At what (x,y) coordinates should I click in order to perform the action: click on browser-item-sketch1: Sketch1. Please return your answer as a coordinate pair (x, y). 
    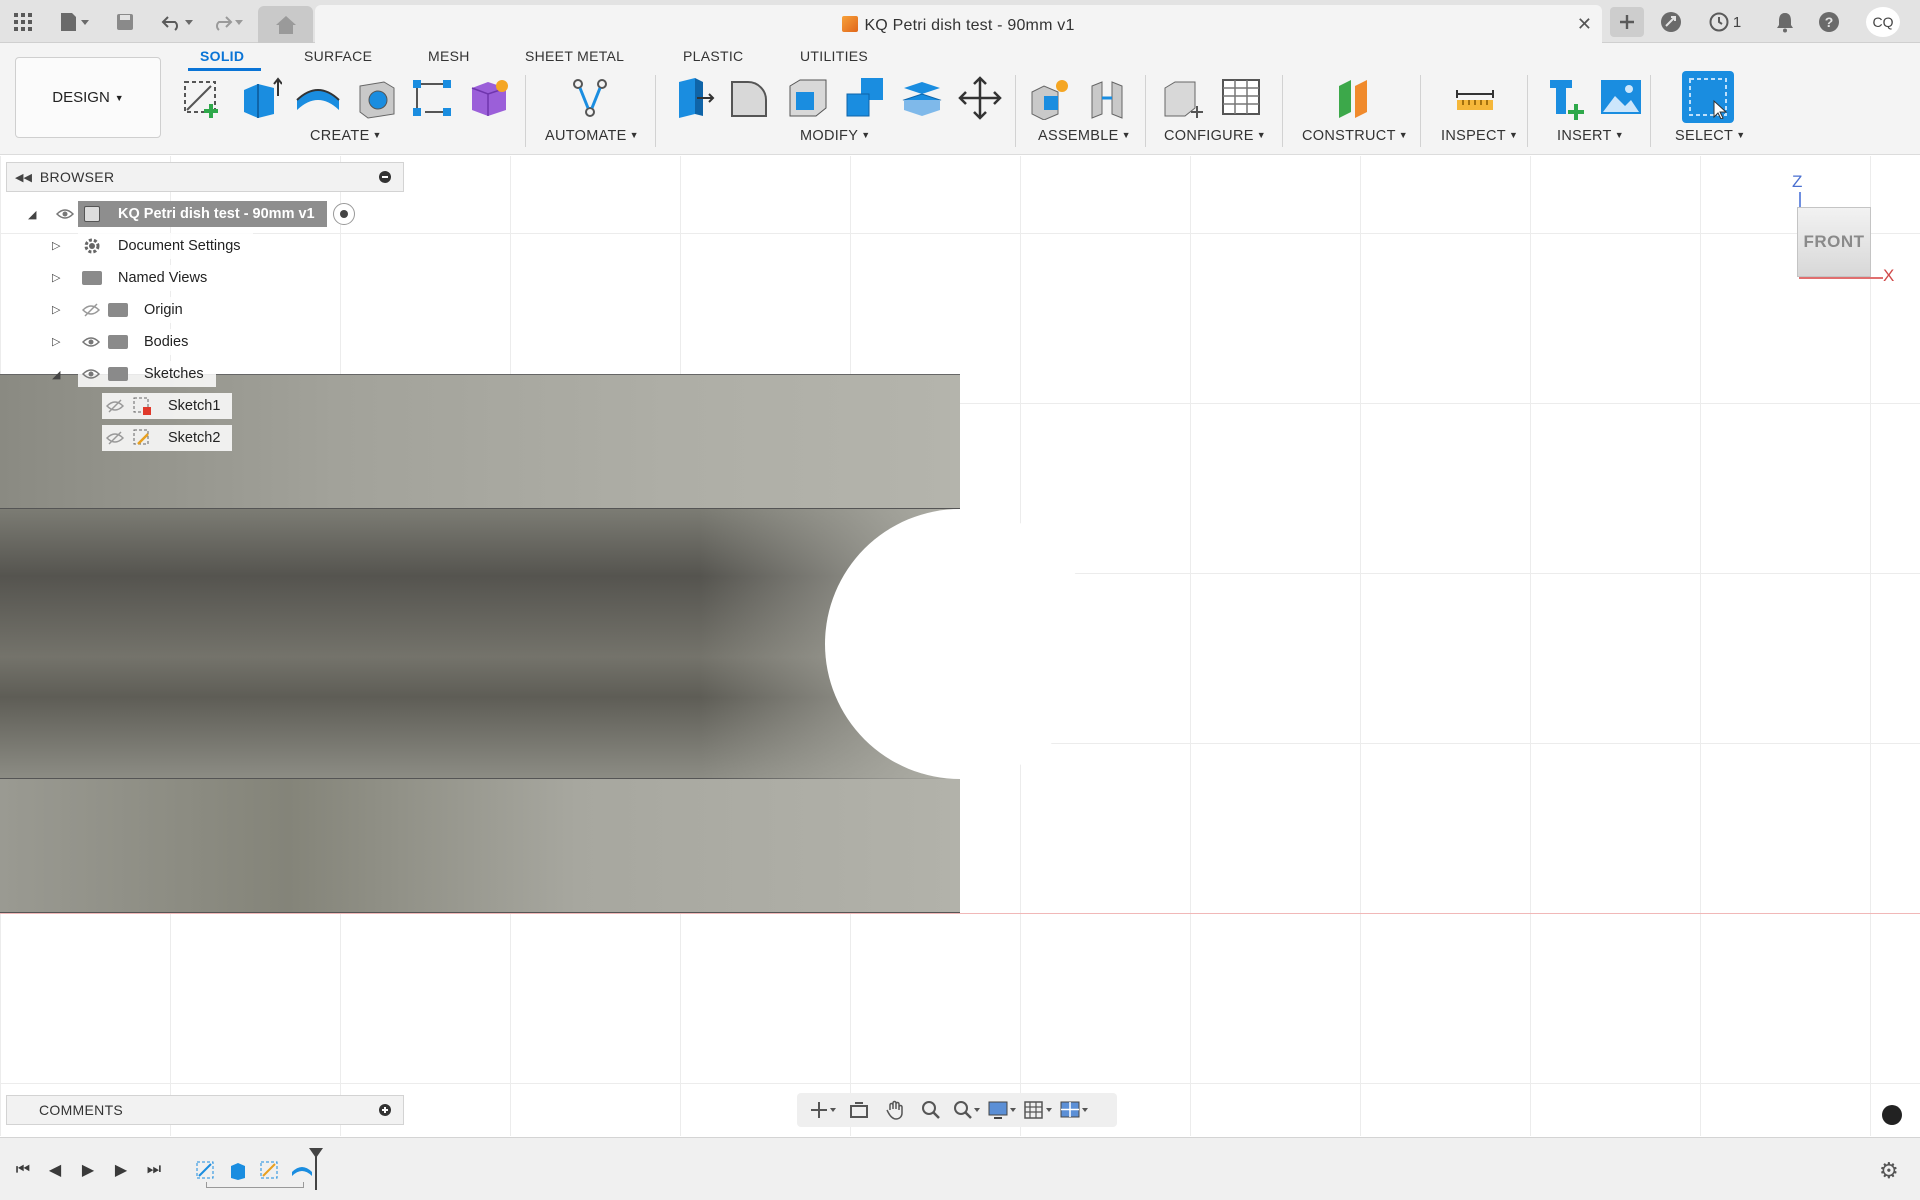
    Looking at the image, I should click on (167, 406).